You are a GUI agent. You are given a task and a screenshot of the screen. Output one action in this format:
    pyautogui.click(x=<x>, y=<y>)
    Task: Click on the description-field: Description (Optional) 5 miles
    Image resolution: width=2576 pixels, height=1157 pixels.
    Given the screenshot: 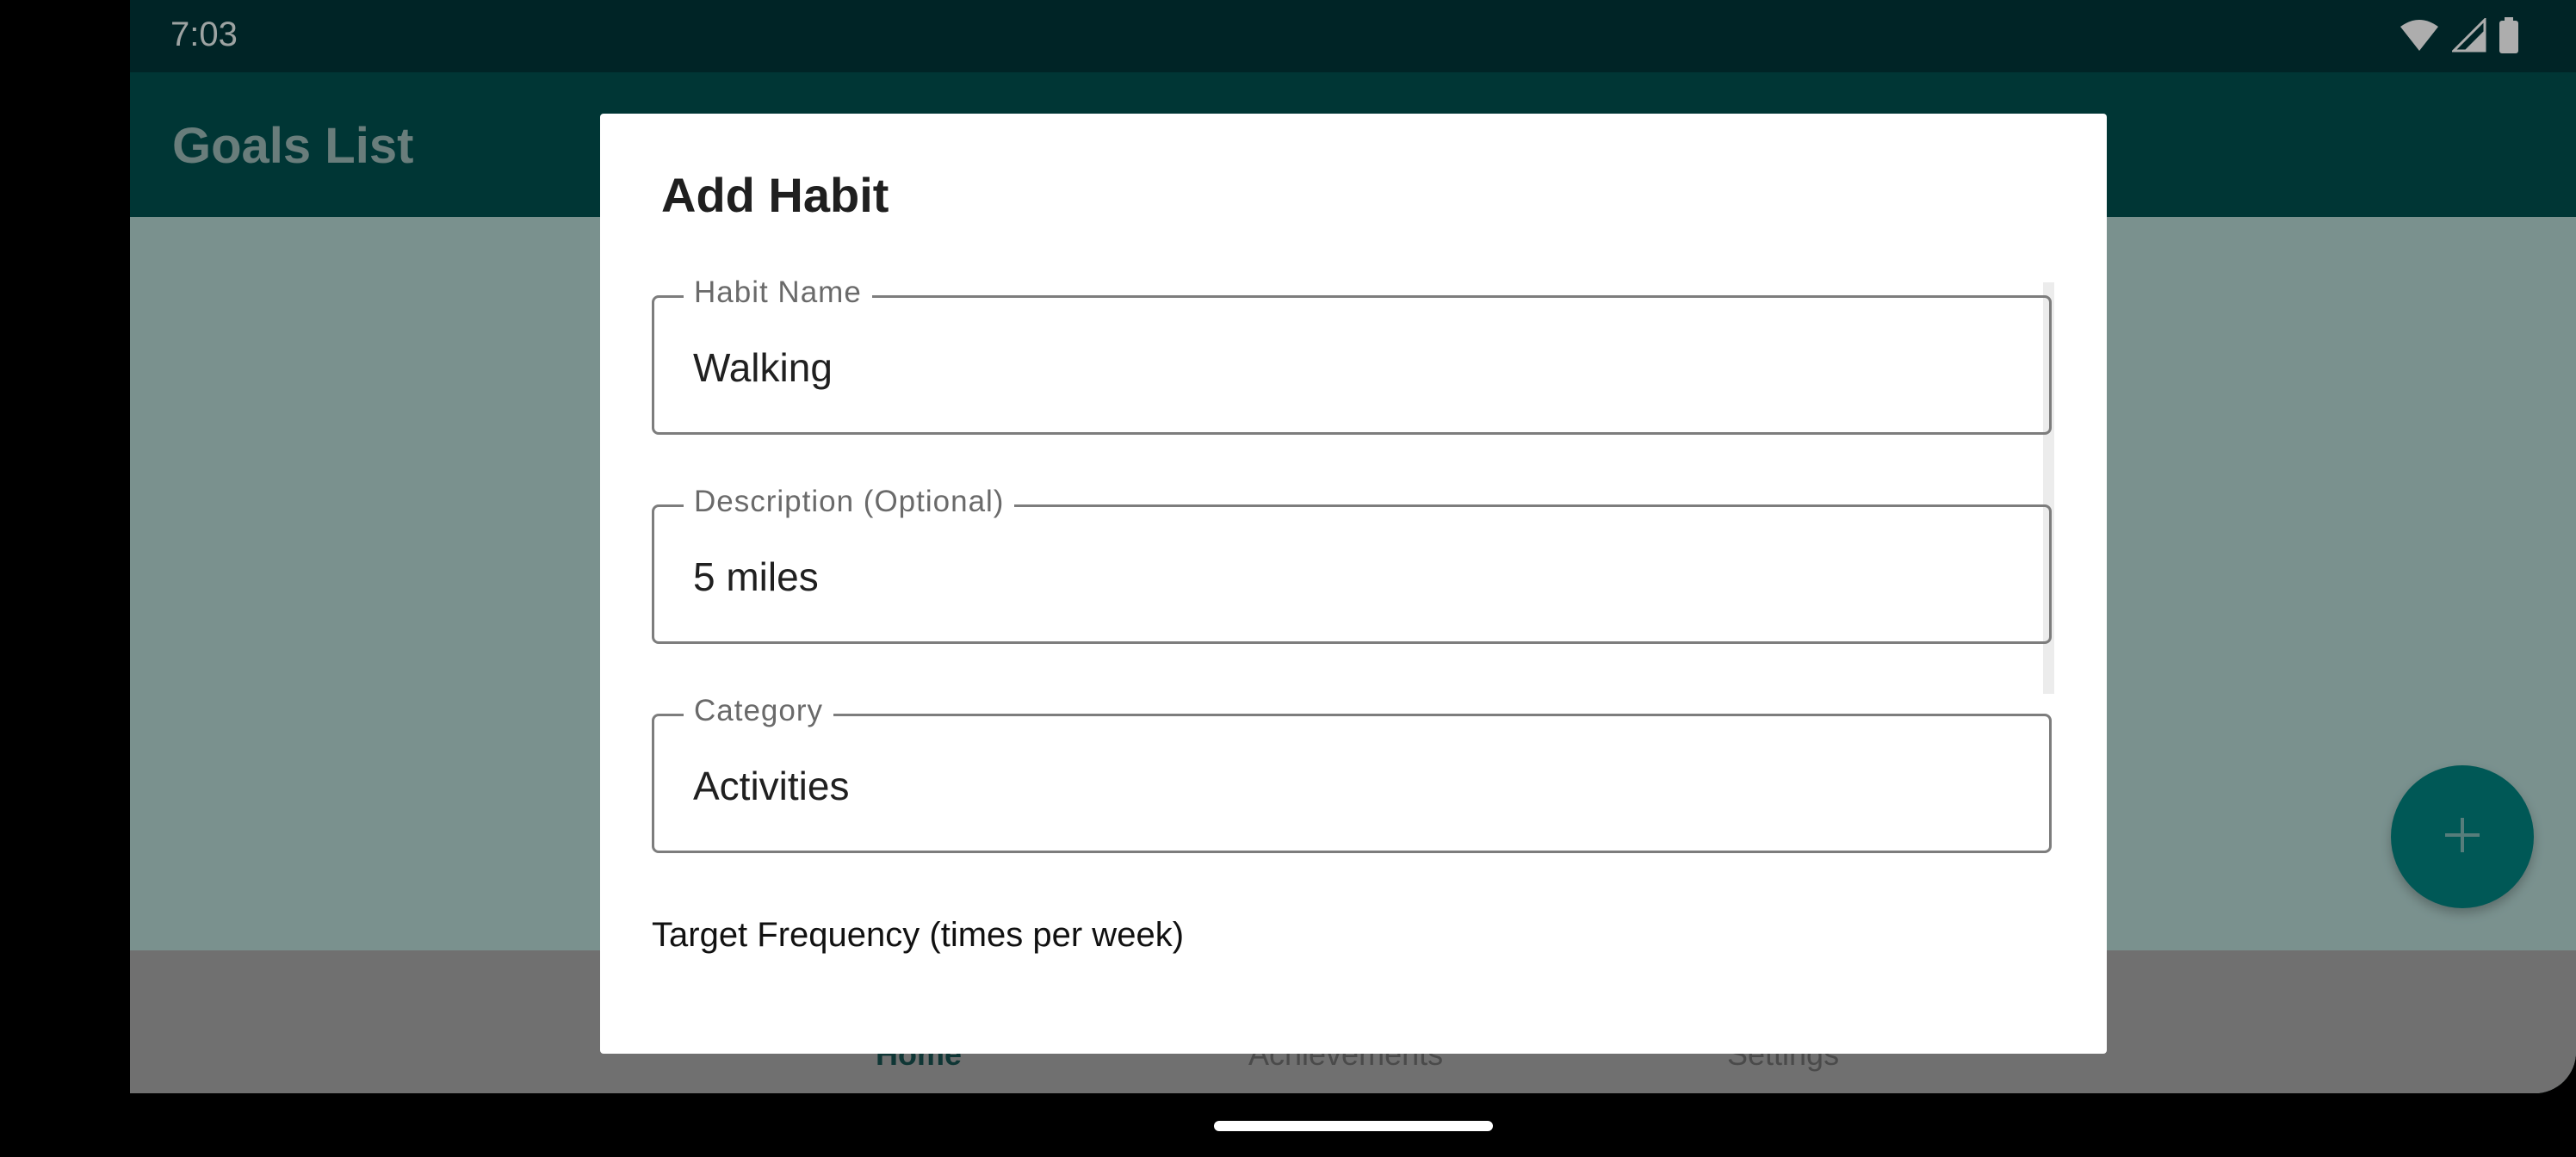 What is the action you would take?
    pyautogui.click(x=1352, y=564)
    